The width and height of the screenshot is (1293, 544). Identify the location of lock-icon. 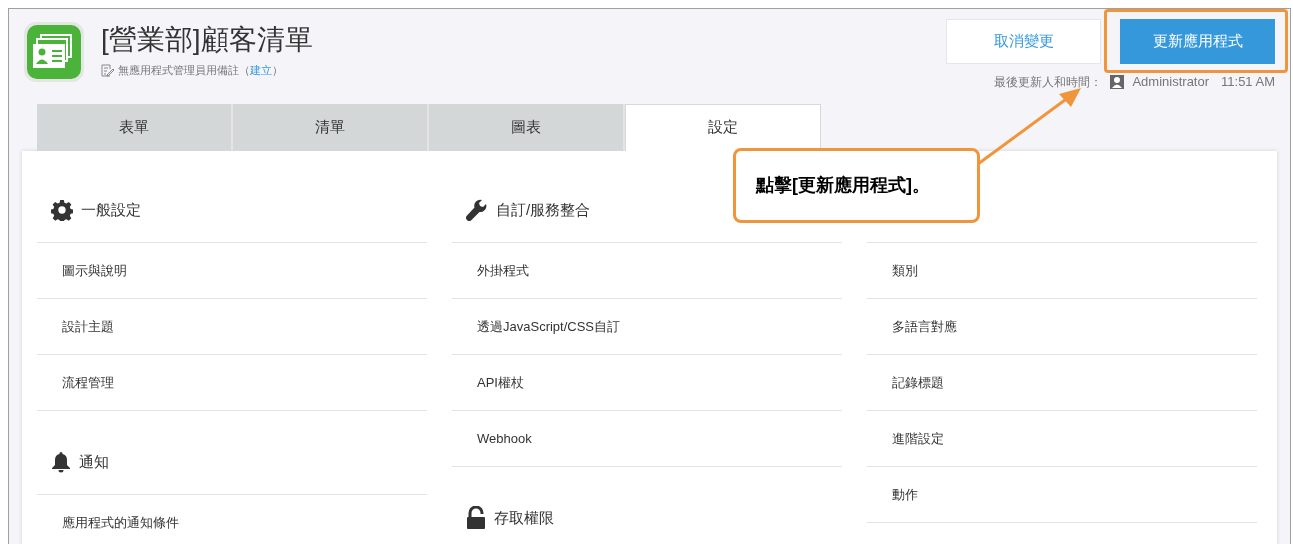
(476, 518).